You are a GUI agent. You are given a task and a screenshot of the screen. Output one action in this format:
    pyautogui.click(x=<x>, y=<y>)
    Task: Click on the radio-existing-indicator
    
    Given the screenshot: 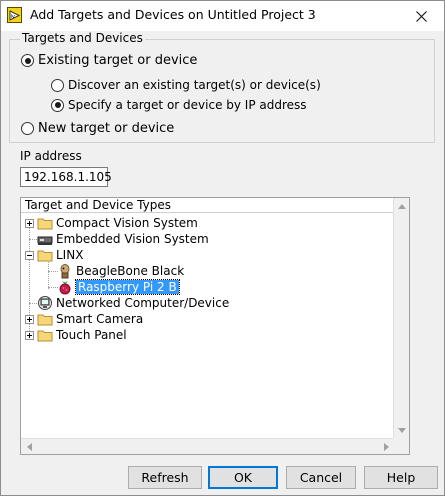 What is the action you would take?
    pyautogui.click(x=27, y=60)
    